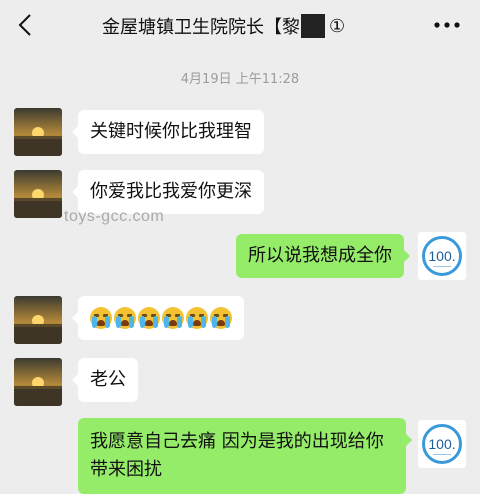  What do you see at coordinates (337, 26) in the screenshot?
I see `chat-title-suffix: ①` at bounding box center [337, 26].